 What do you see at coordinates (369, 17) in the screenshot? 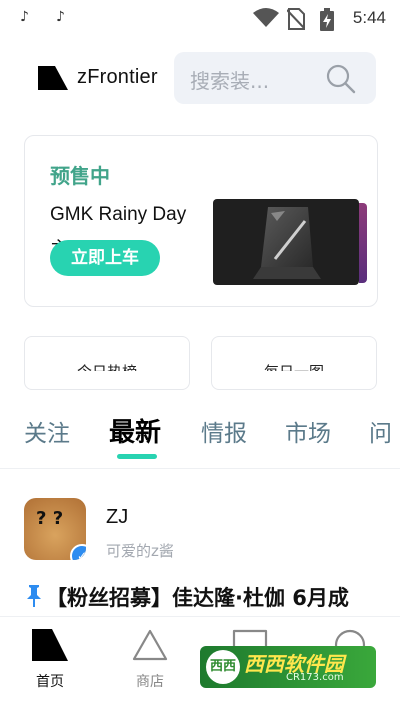
I see `clock: 5:44` at bounding box center [369, 17].